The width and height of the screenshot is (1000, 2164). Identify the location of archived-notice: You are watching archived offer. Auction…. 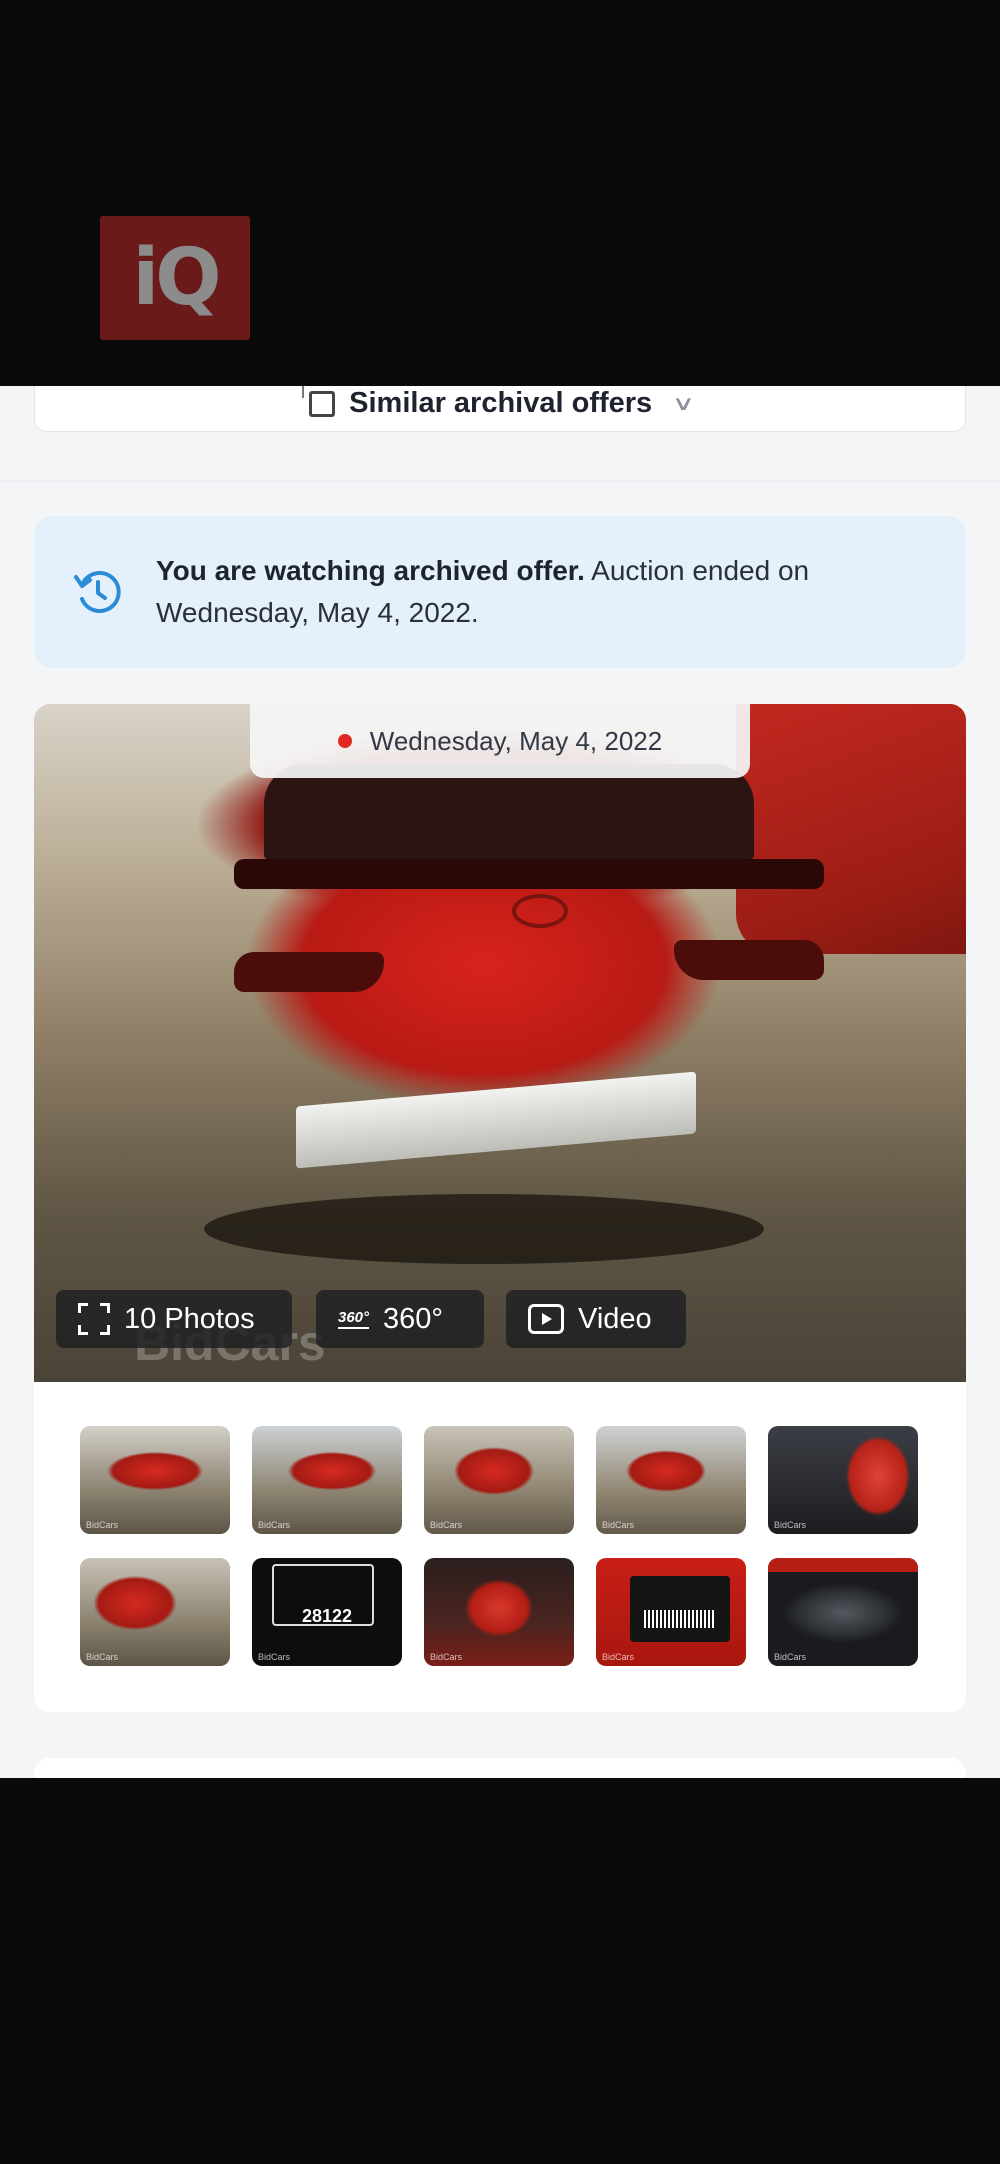
(500, 592).